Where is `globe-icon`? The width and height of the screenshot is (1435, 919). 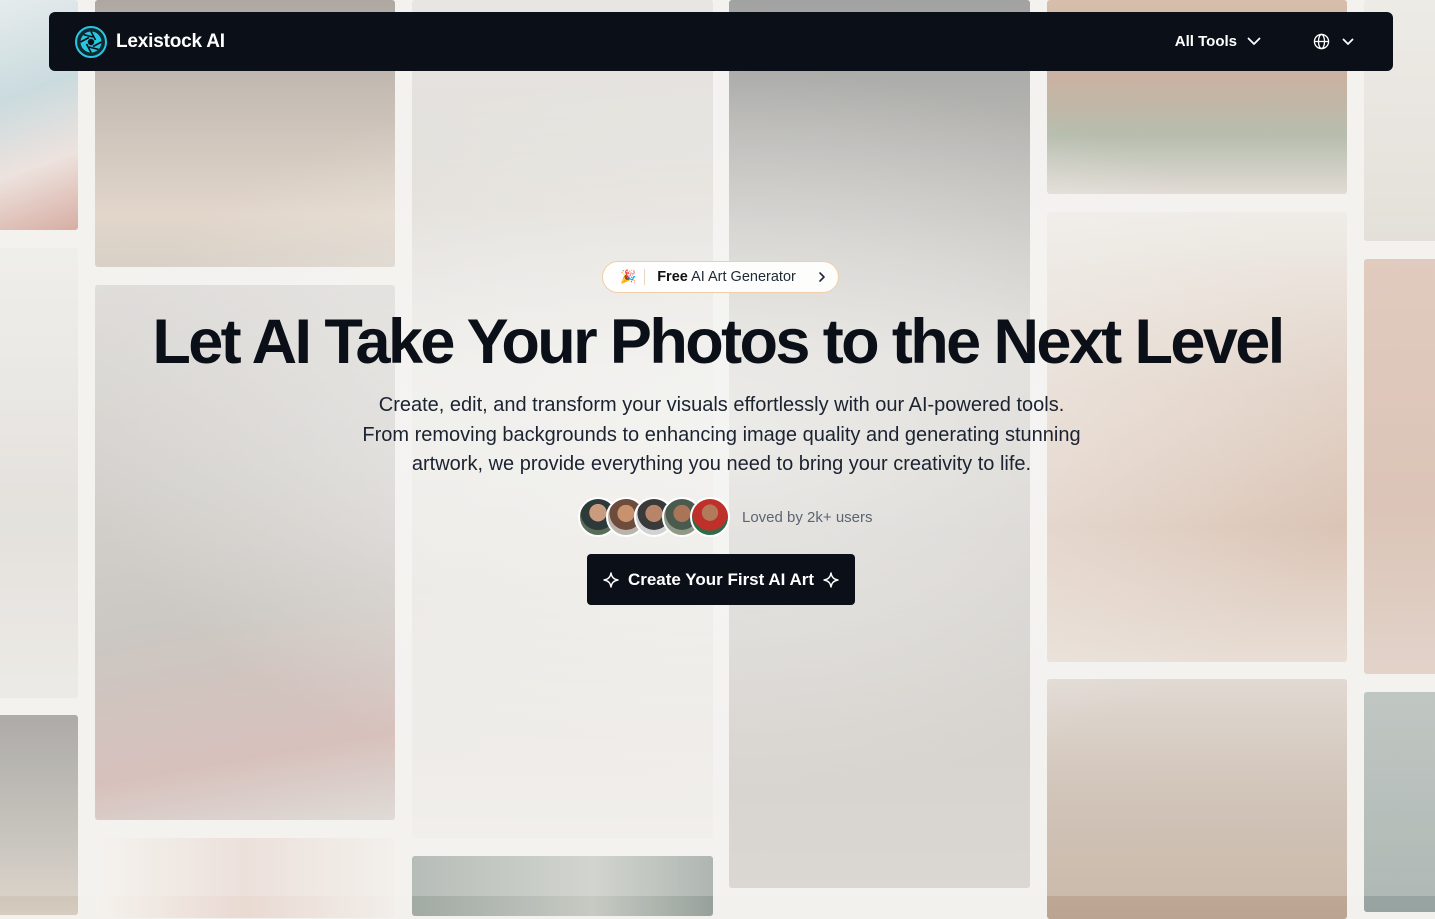 globe-icon is located at coordinates (1321, 41).